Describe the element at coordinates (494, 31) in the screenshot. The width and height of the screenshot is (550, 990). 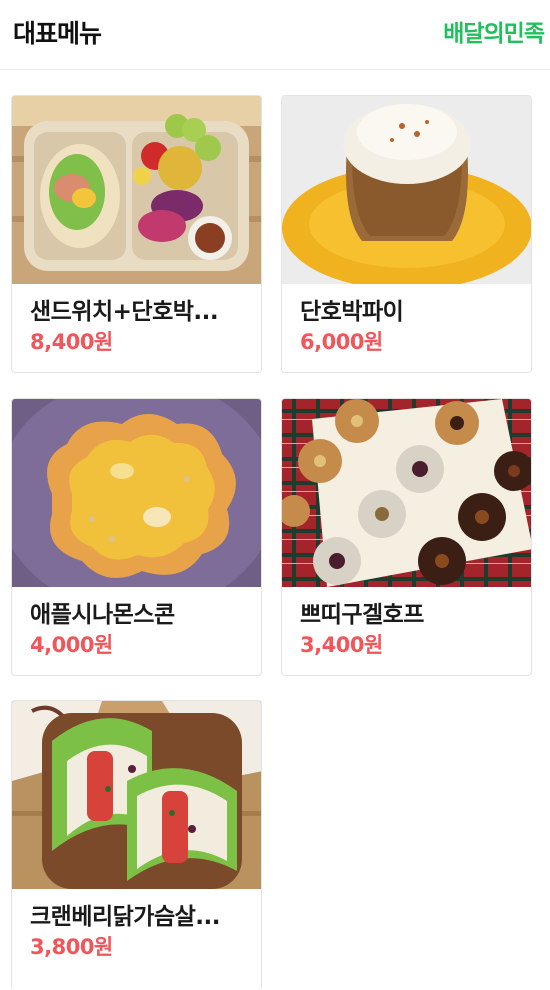
I see `brand-link: 배달의민족` at that location.